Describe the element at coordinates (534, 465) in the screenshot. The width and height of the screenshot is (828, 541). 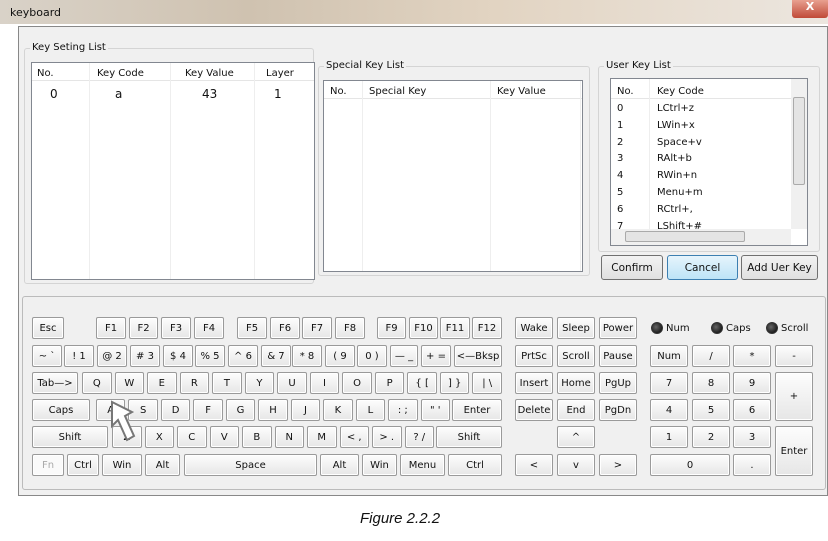
I see `key: <` at that location.